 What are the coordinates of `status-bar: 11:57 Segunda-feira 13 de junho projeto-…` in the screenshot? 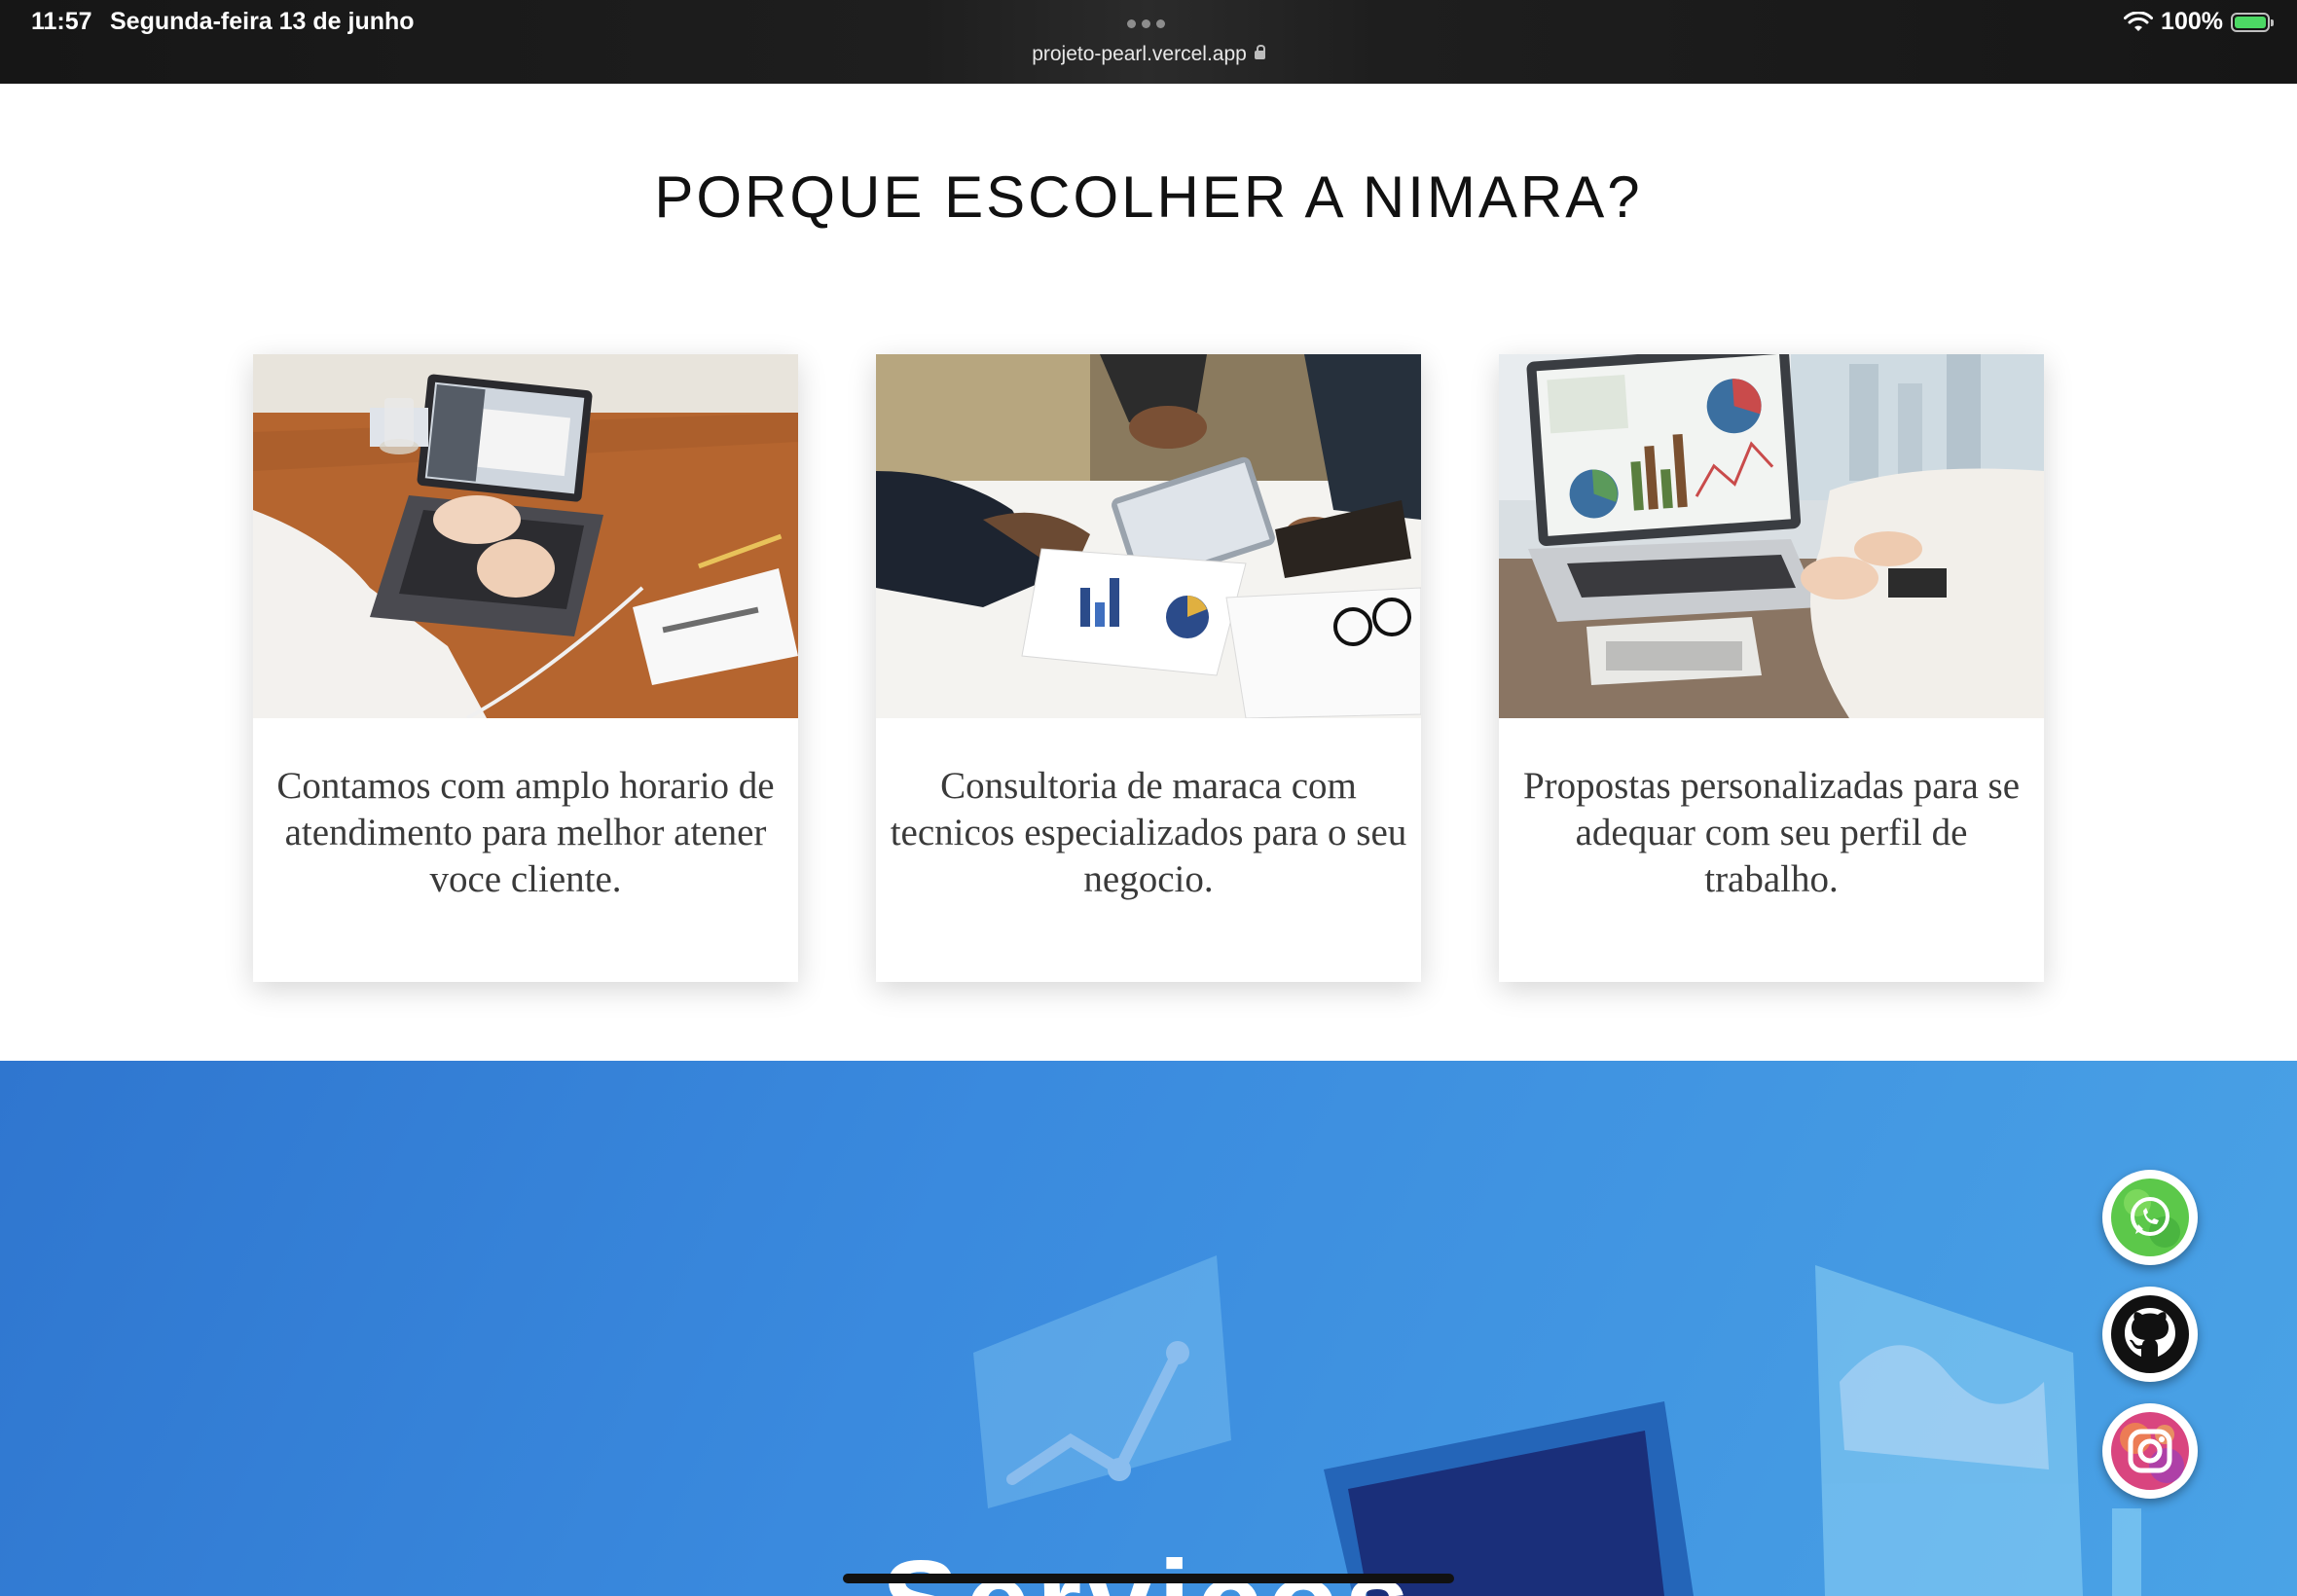 It's located at (1148, 42).